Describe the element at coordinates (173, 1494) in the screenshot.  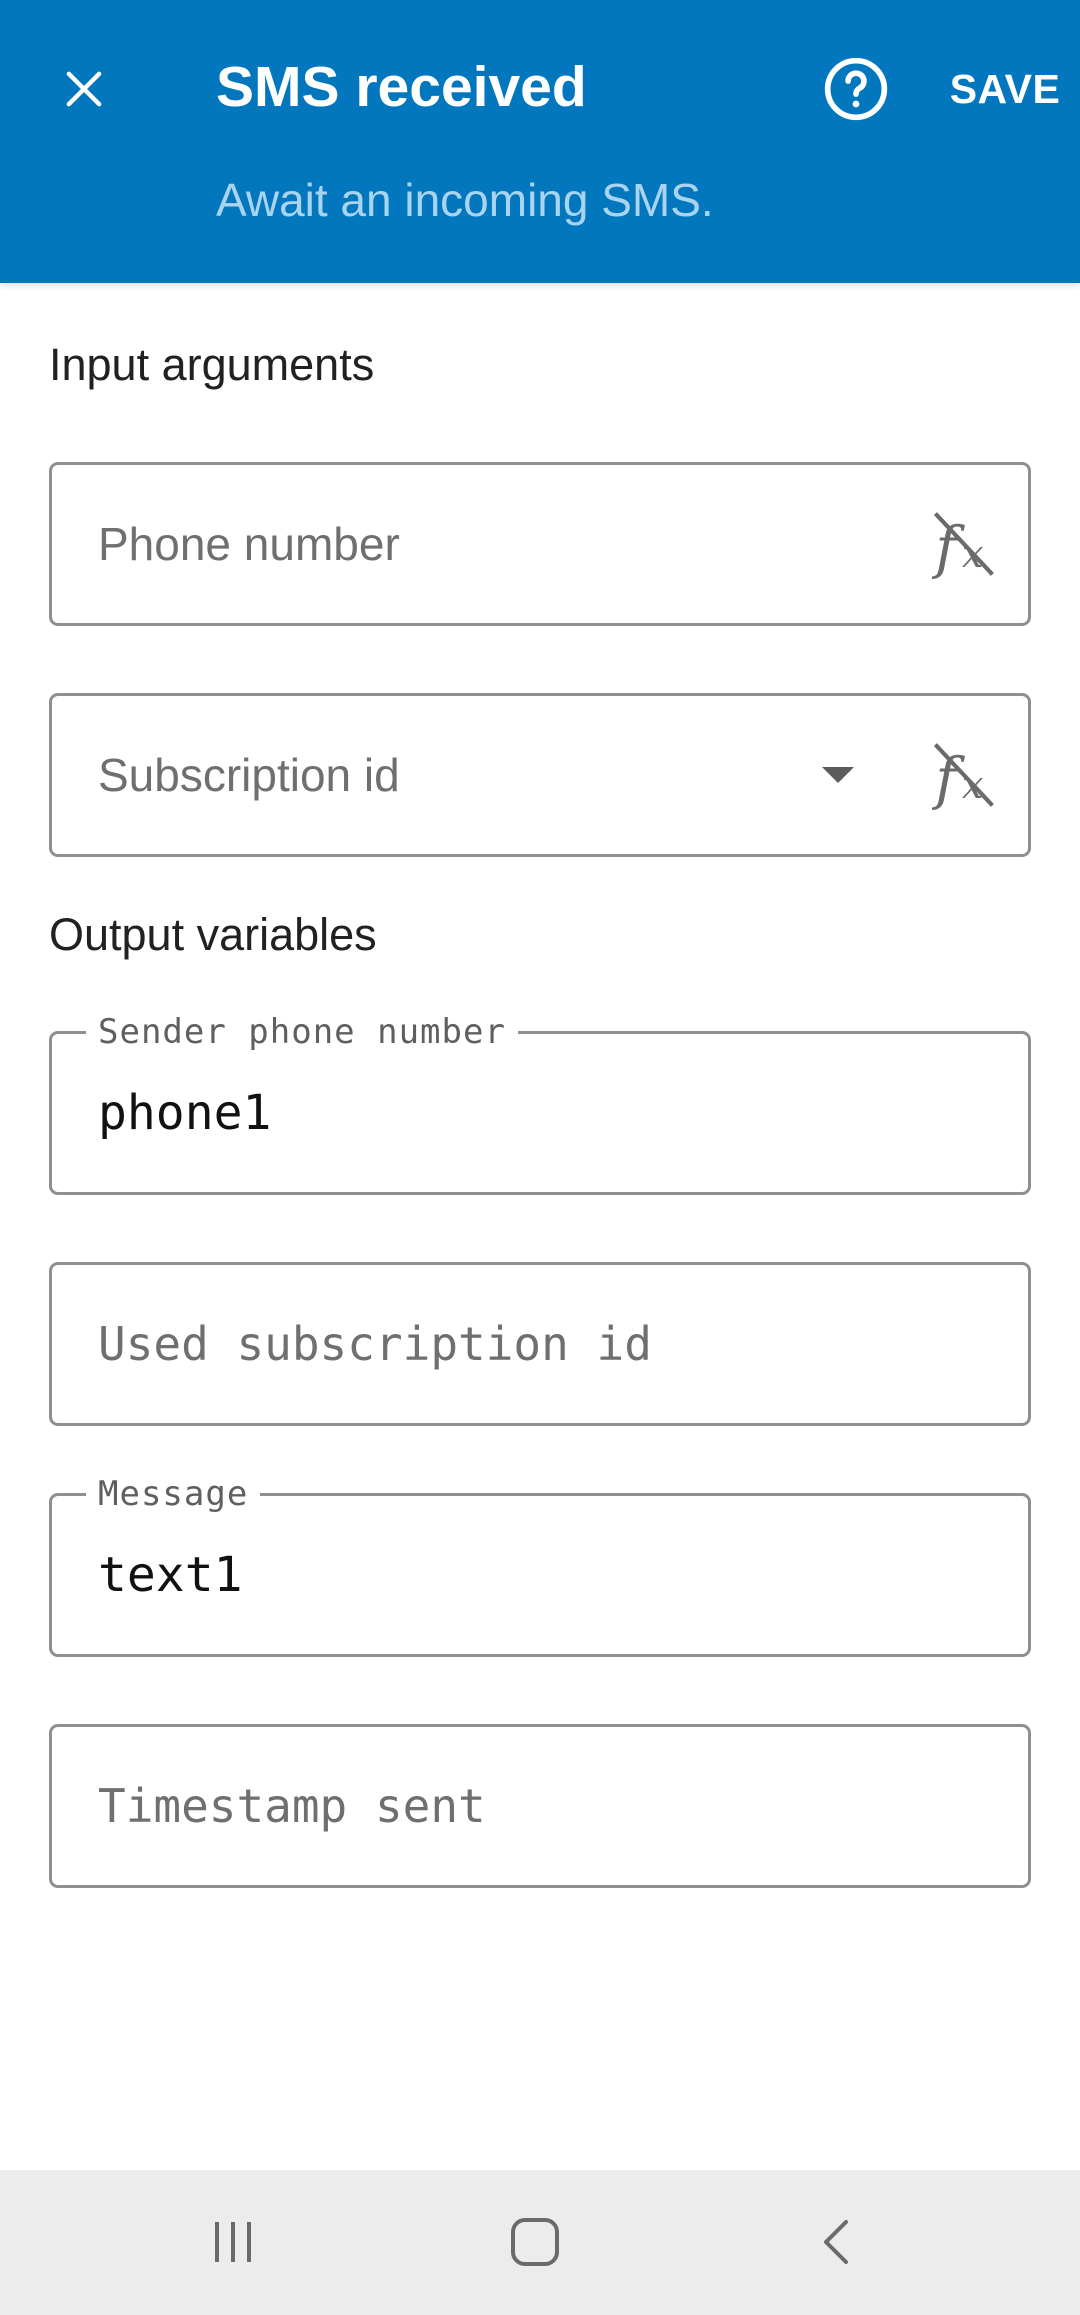
I see `message-label: Message` at that location.